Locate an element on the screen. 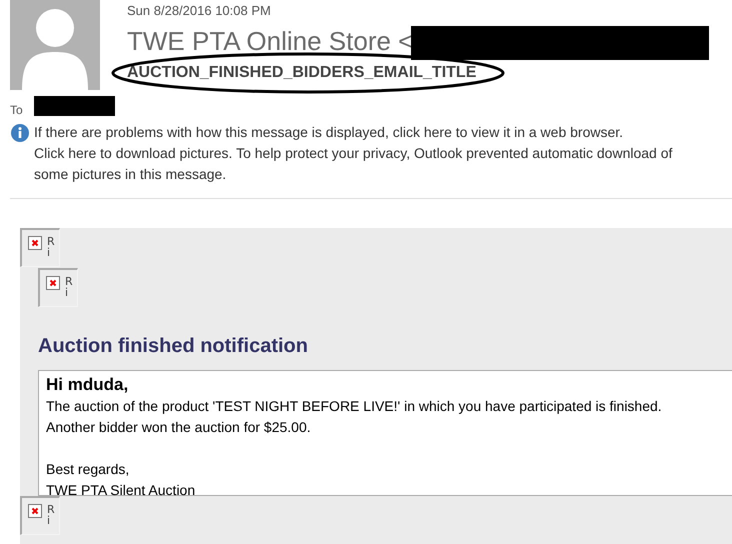  message-paragraph: Best regards, TWE PTA Silent Auction is located at coordinates (121, 480).